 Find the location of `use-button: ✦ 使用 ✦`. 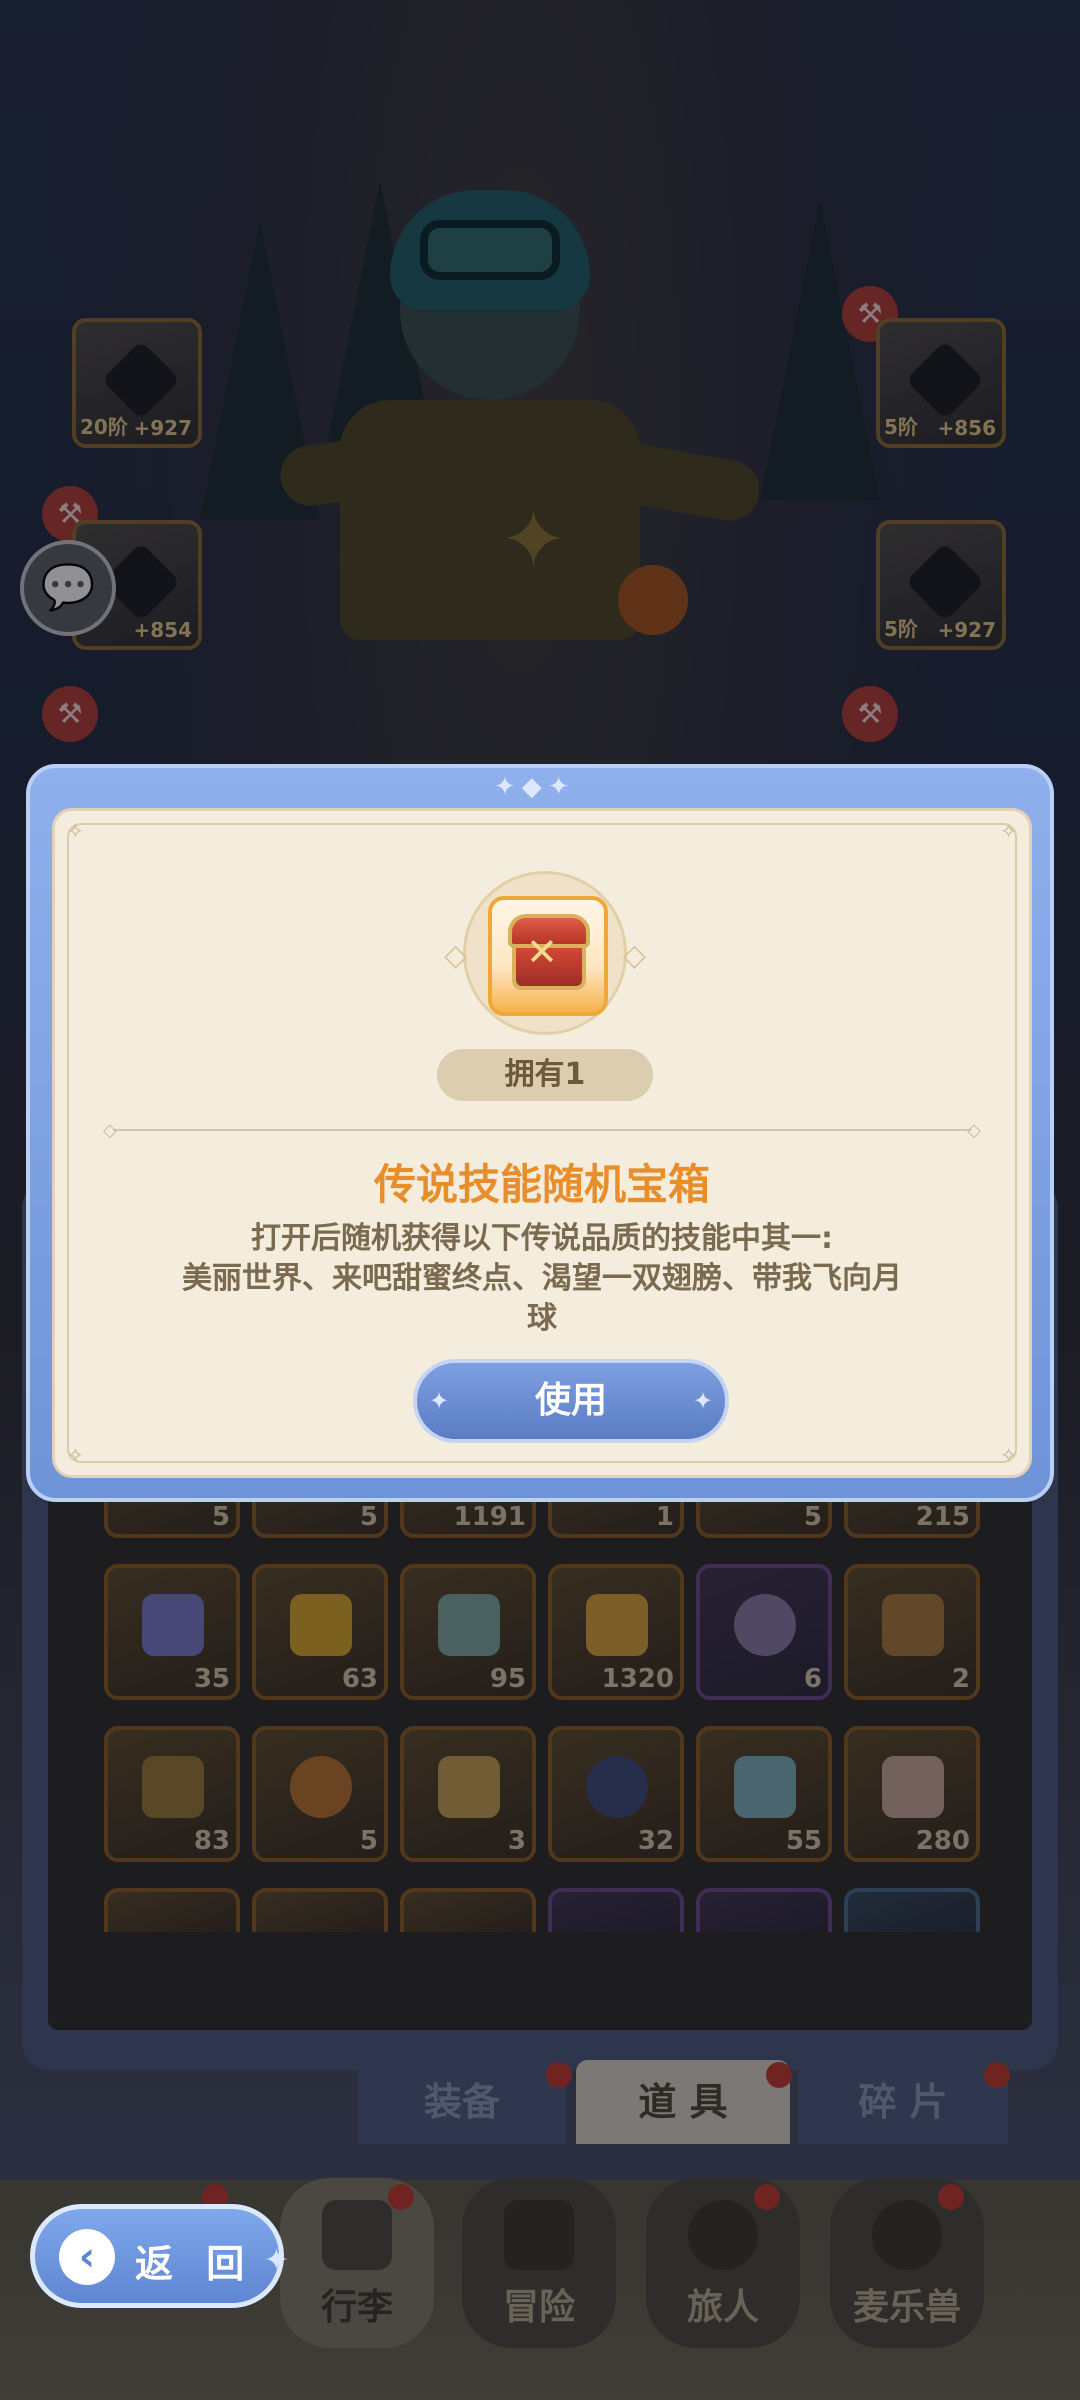

use-button: ✦ 使用 ✦ is located at coordinates (571, 1401).